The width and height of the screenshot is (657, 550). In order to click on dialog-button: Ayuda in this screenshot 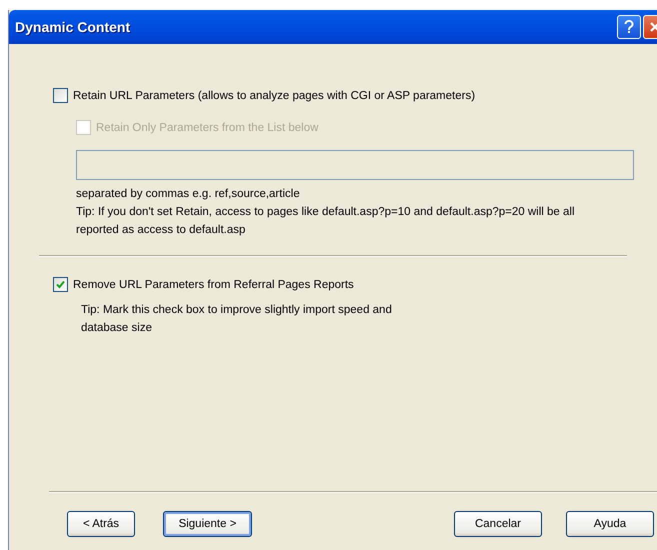, I will do `click(610, 524)`.